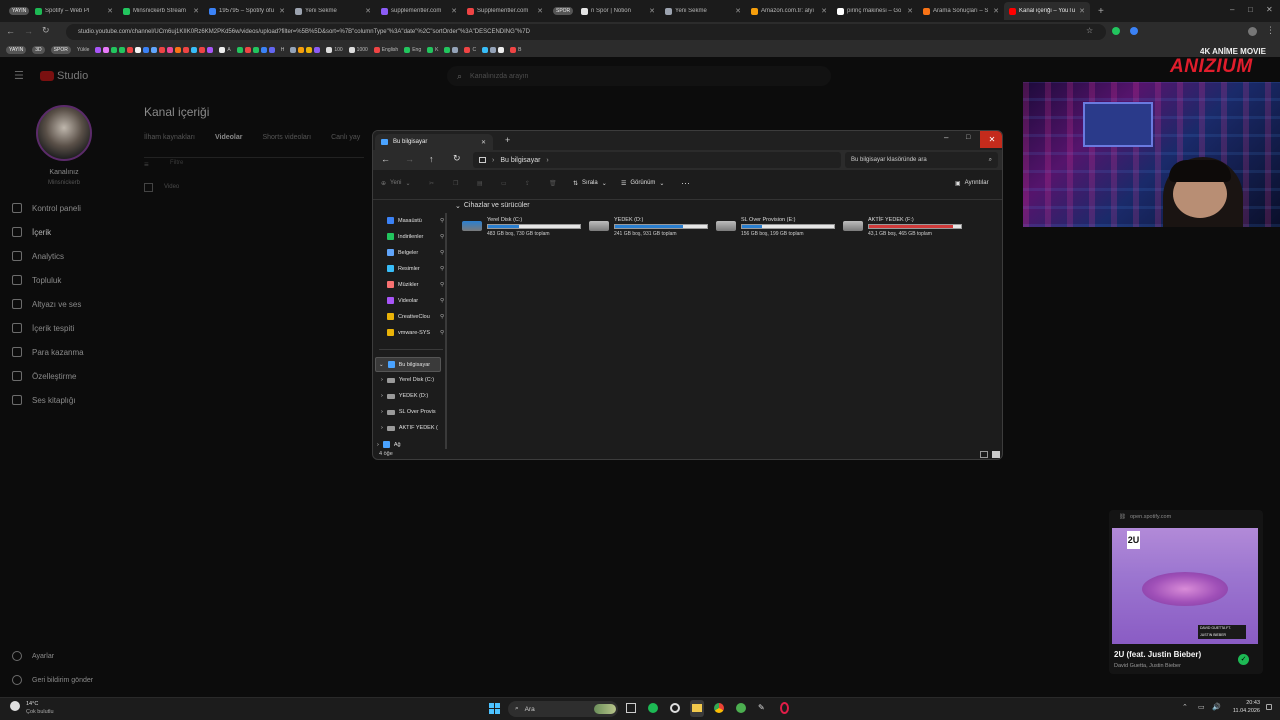 The width and height of the screenshot is (1280, 720). Describe the element at coordinates (410, 396) in the screenshot. I see `tree-drive-item: › YEDEK (D:)` at that location.